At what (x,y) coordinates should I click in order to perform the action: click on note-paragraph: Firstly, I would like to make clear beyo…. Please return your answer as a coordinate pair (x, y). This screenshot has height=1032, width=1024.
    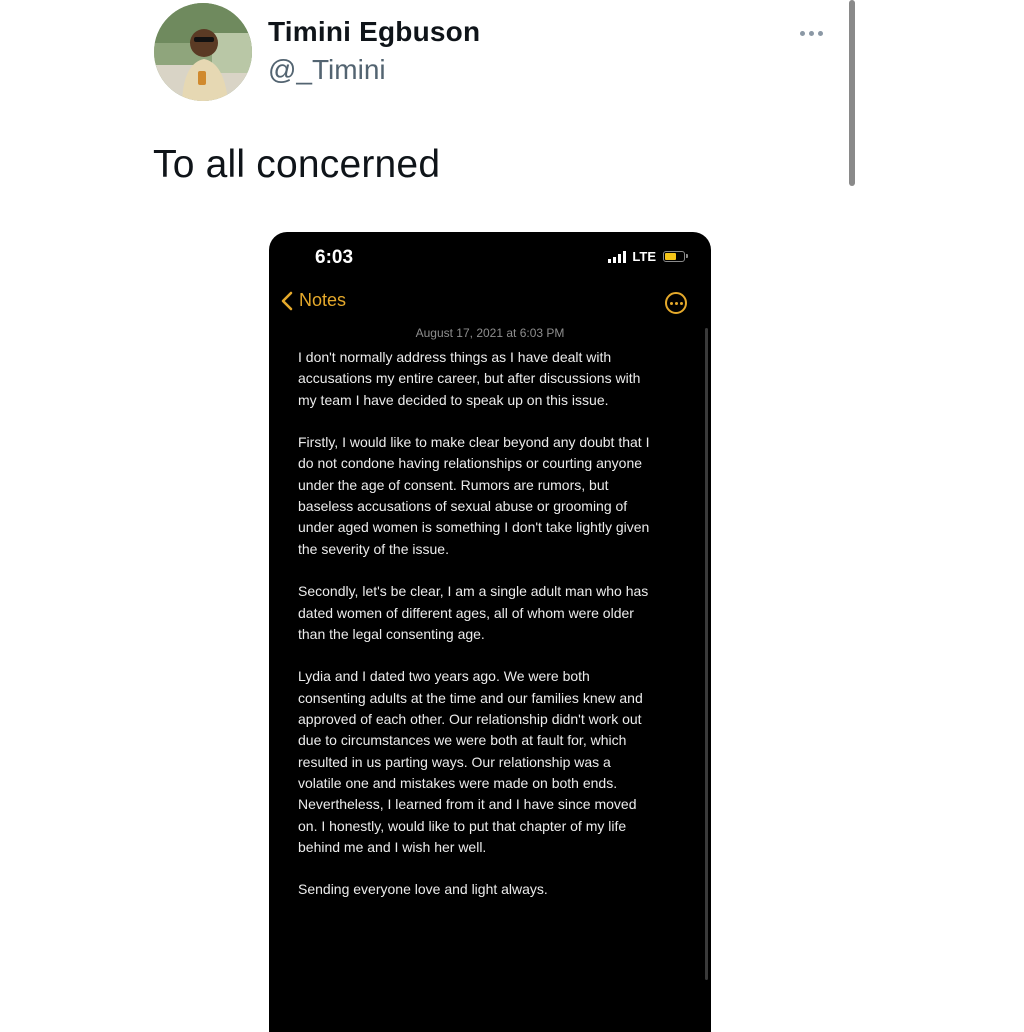
    Looking at the image, I should click on (474, 495).